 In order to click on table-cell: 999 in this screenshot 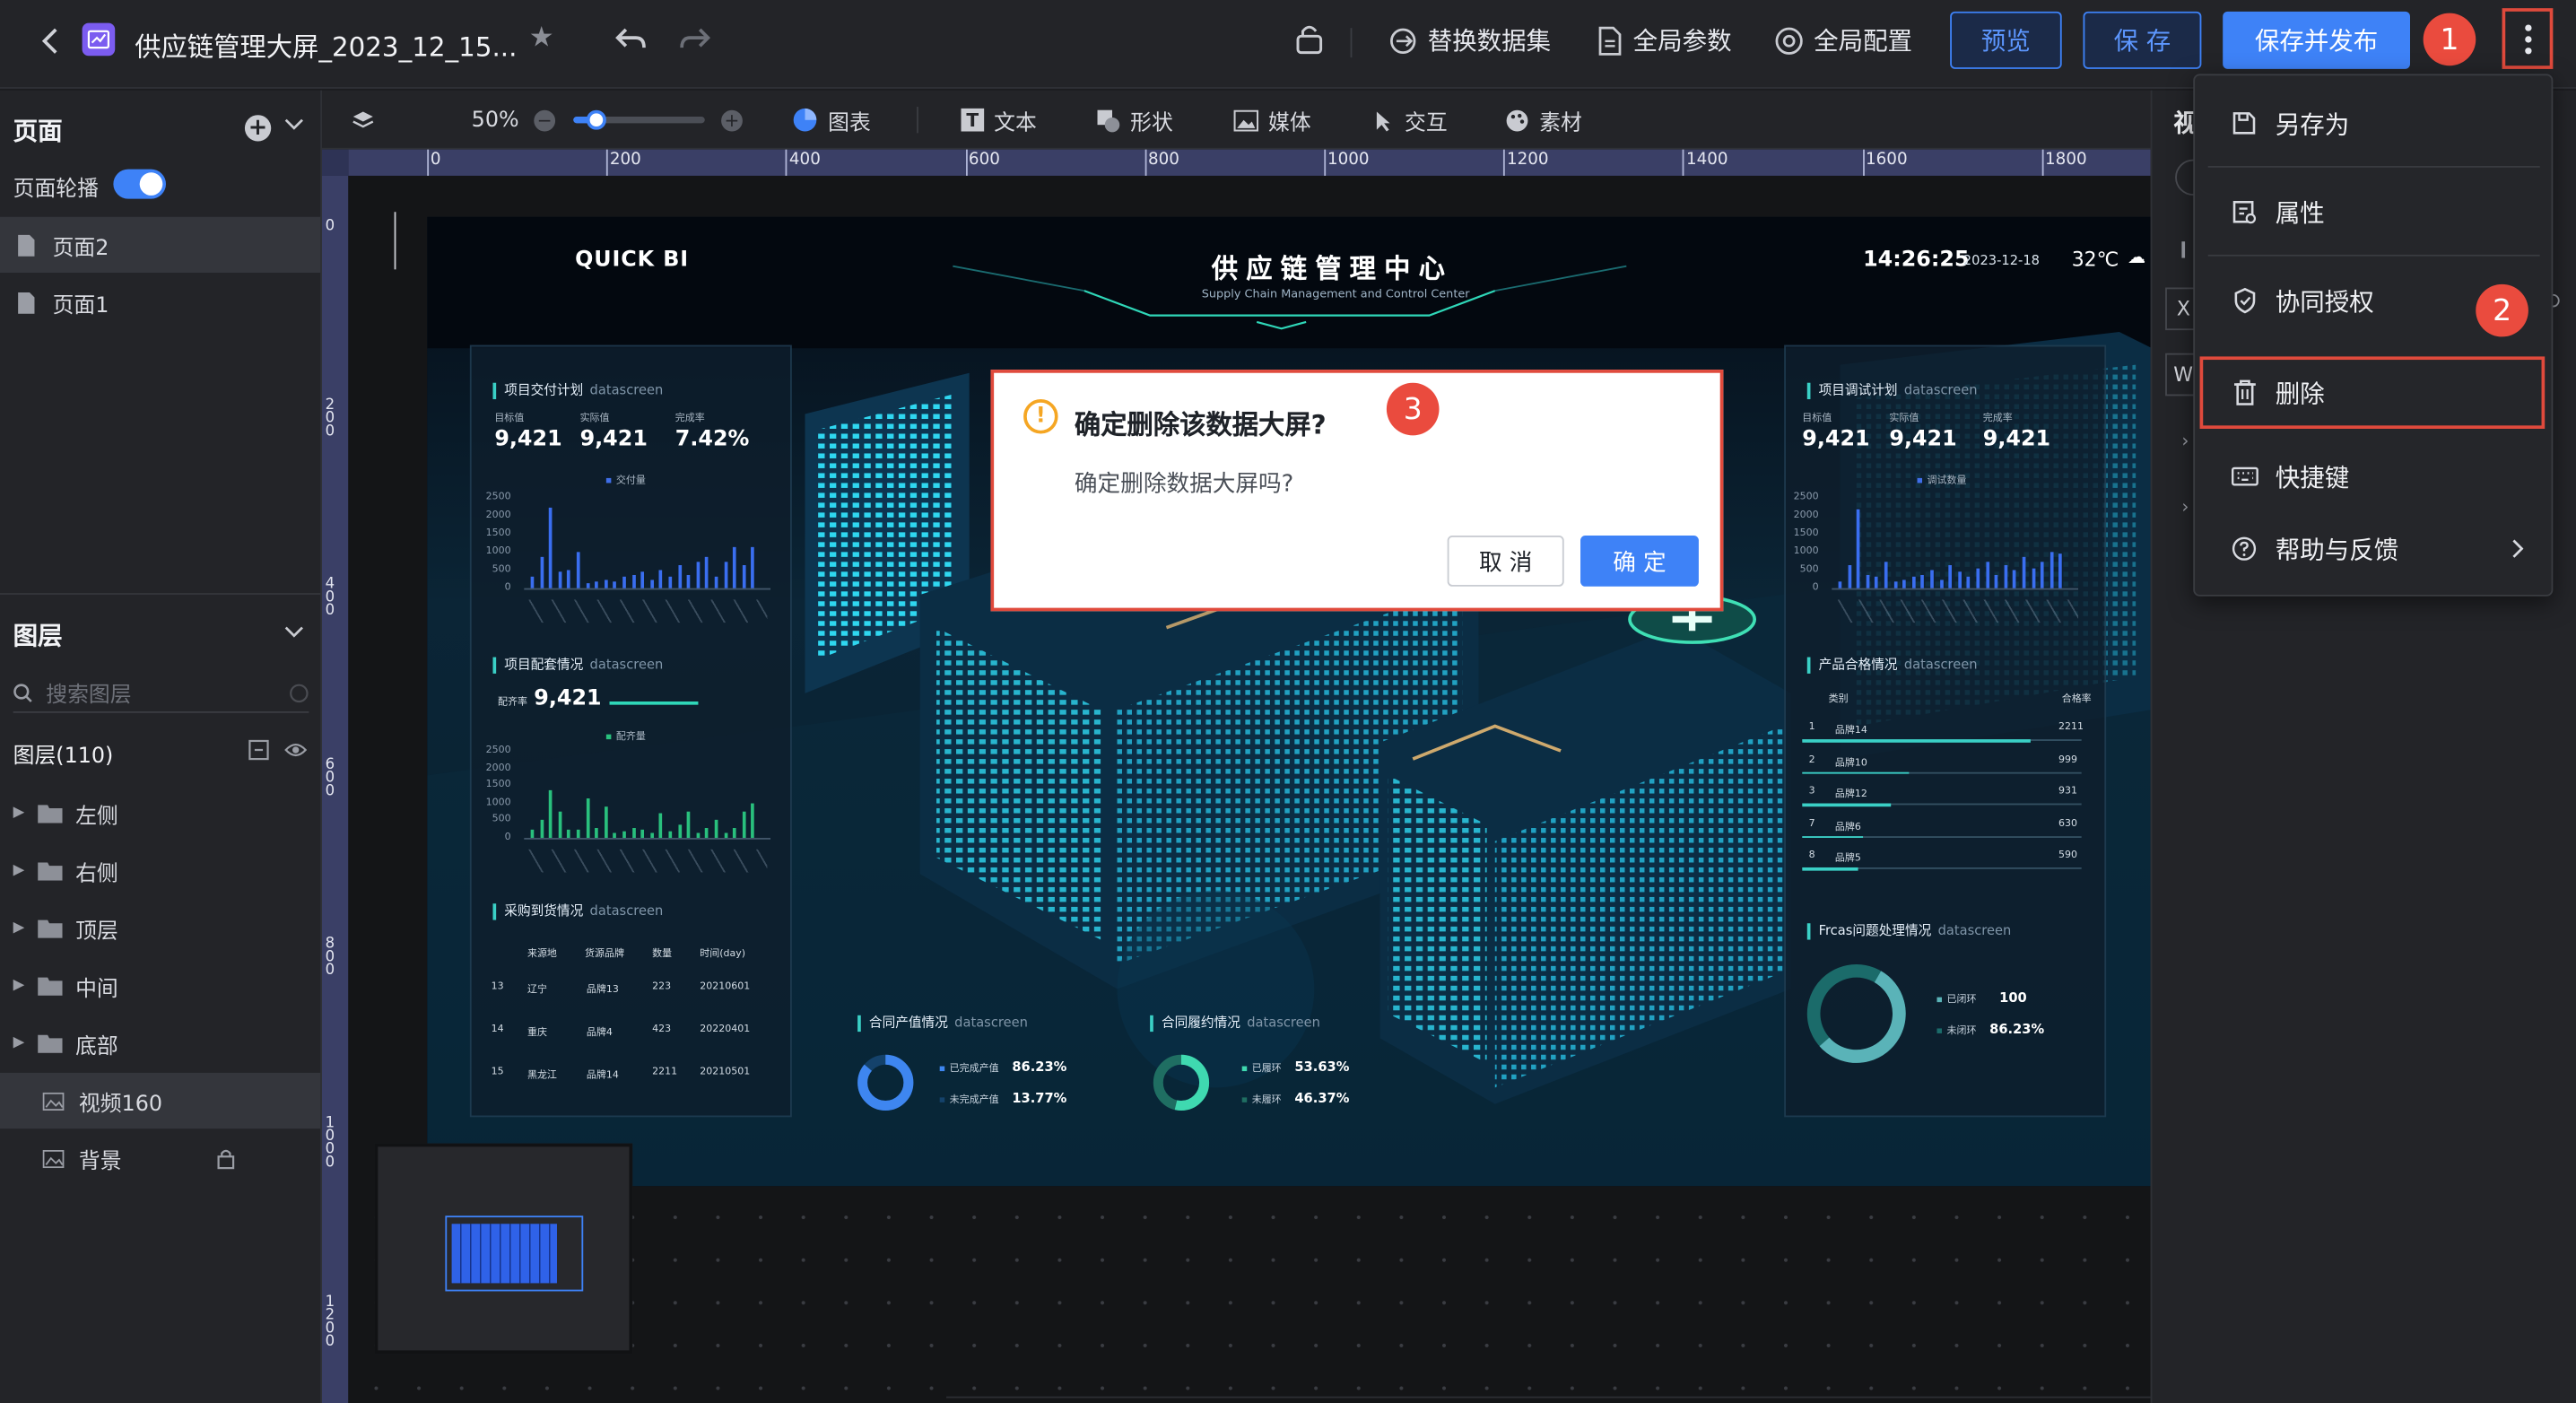, I will do `click(2068, 759)`.